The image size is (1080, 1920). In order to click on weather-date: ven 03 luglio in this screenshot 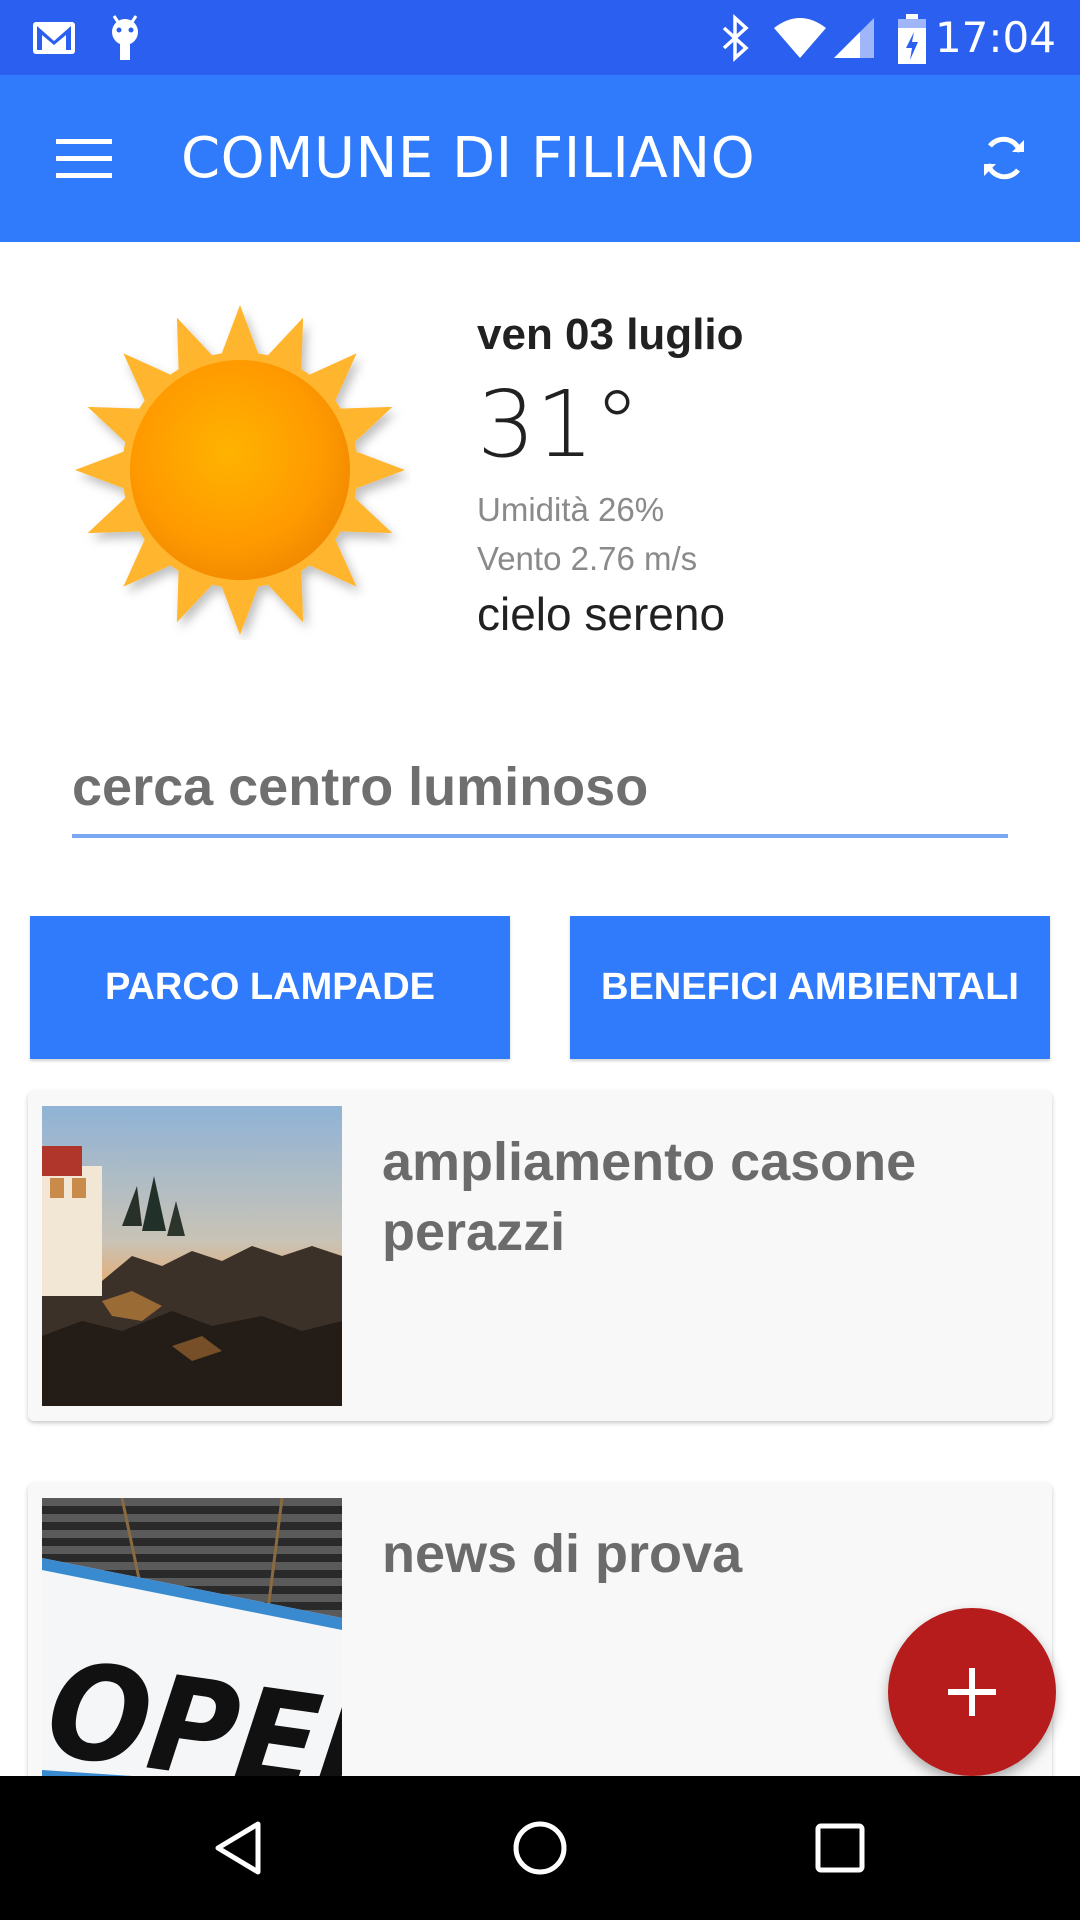, I will do `click(610, 334)`.